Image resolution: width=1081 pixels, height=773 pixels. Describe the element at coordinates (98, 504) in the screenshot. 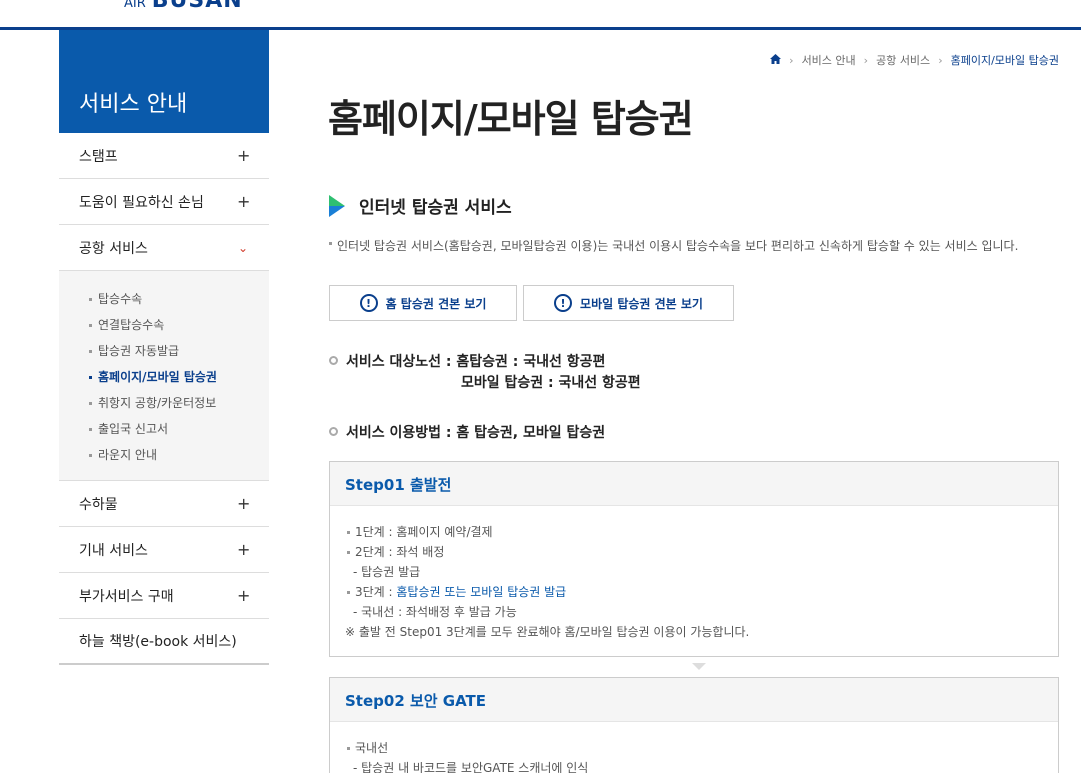

I see `sidebar-item-label: 수하물` at that location.